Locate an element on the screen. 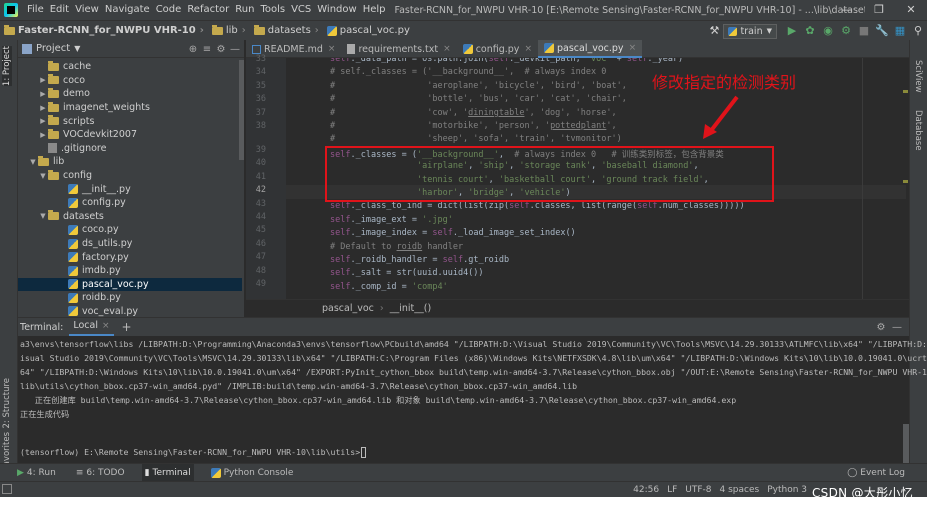 The width and height of the screenshot is (927, 506). toggle-tool-windows-icon is located at coordinates (7, 489).